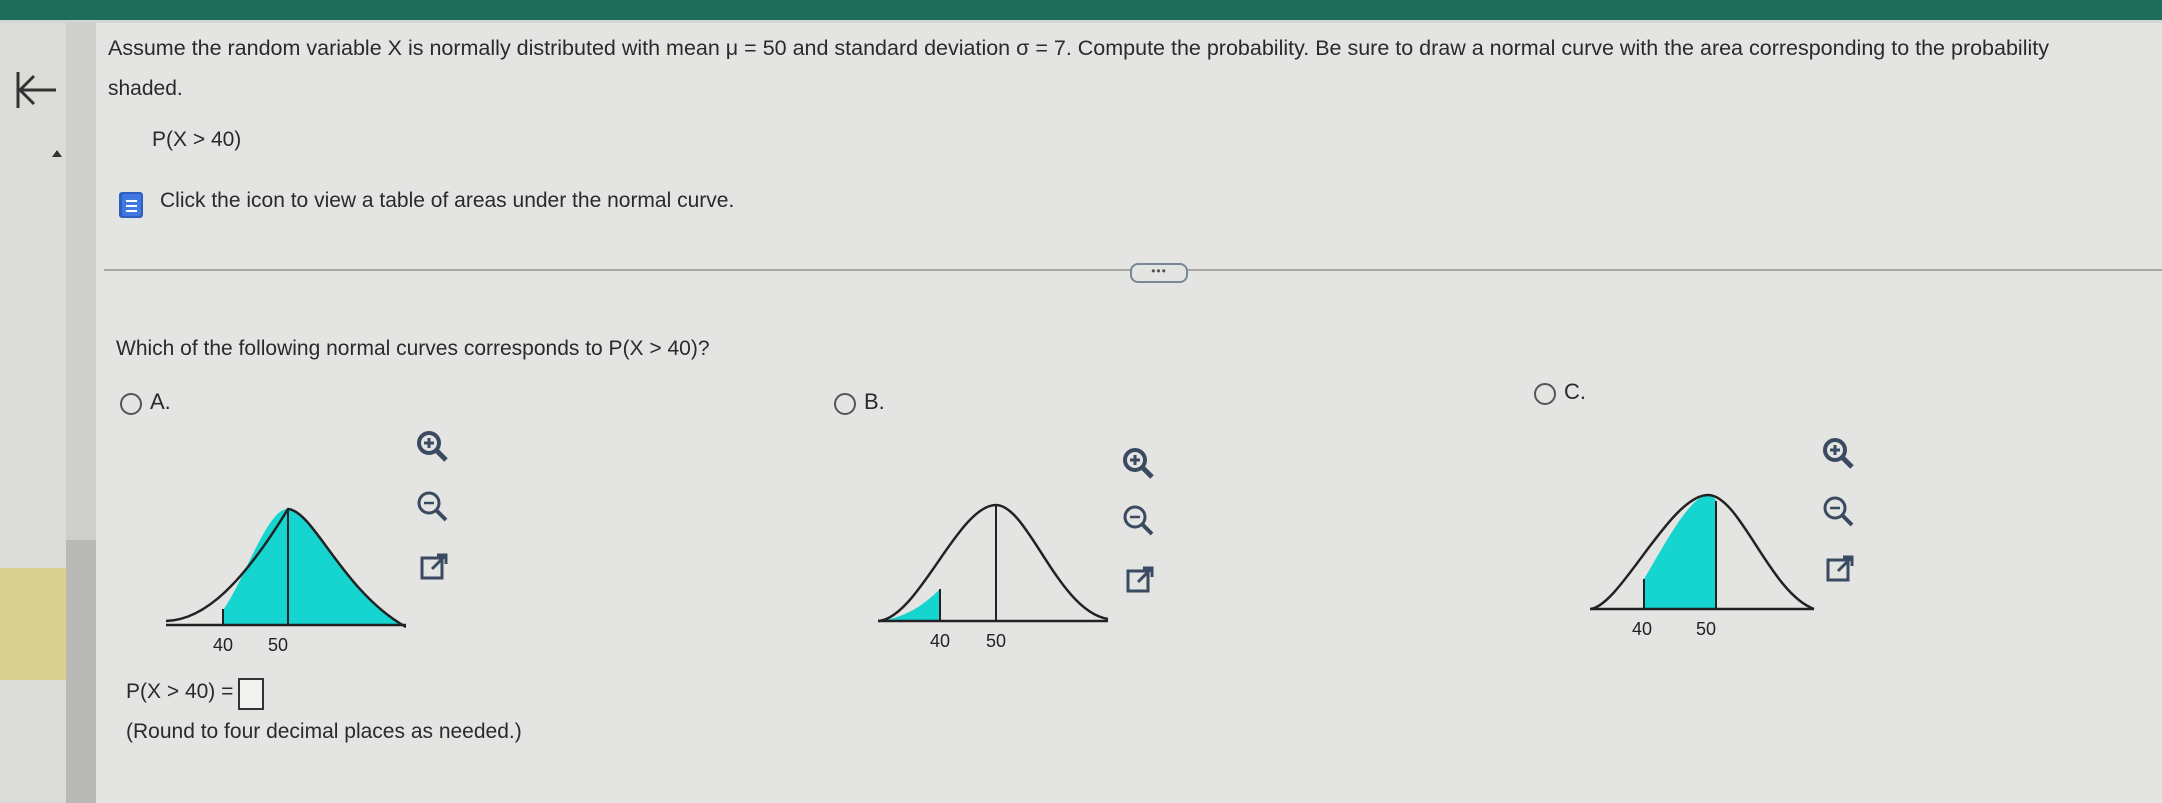  Describe the element at coordinates (1642, 629) in the screenshot. I see `tick-label-40-c: 40` at that location.